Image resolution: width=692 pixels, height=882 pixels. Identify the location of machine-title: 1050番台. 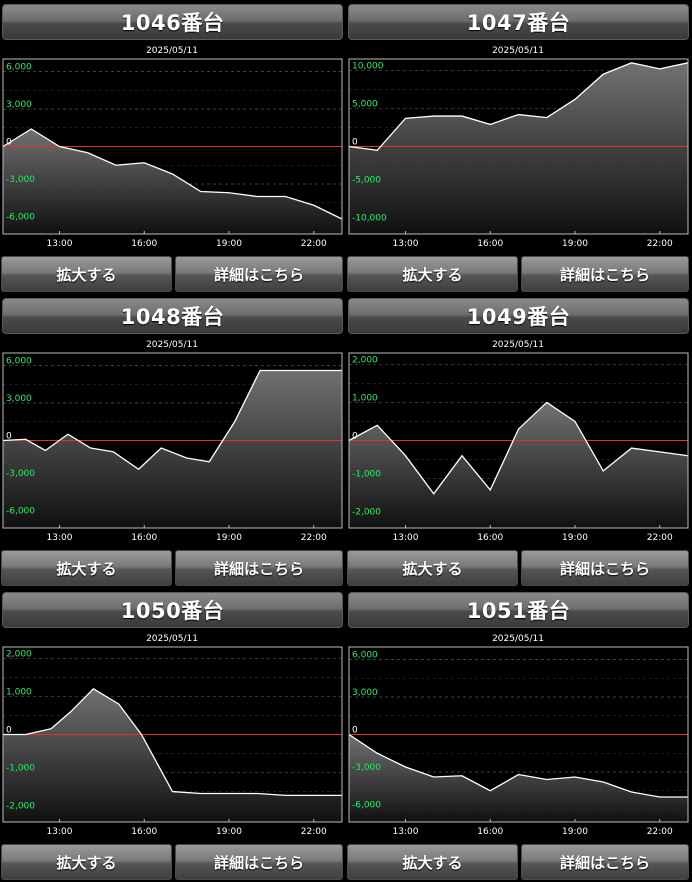
(172, 610).